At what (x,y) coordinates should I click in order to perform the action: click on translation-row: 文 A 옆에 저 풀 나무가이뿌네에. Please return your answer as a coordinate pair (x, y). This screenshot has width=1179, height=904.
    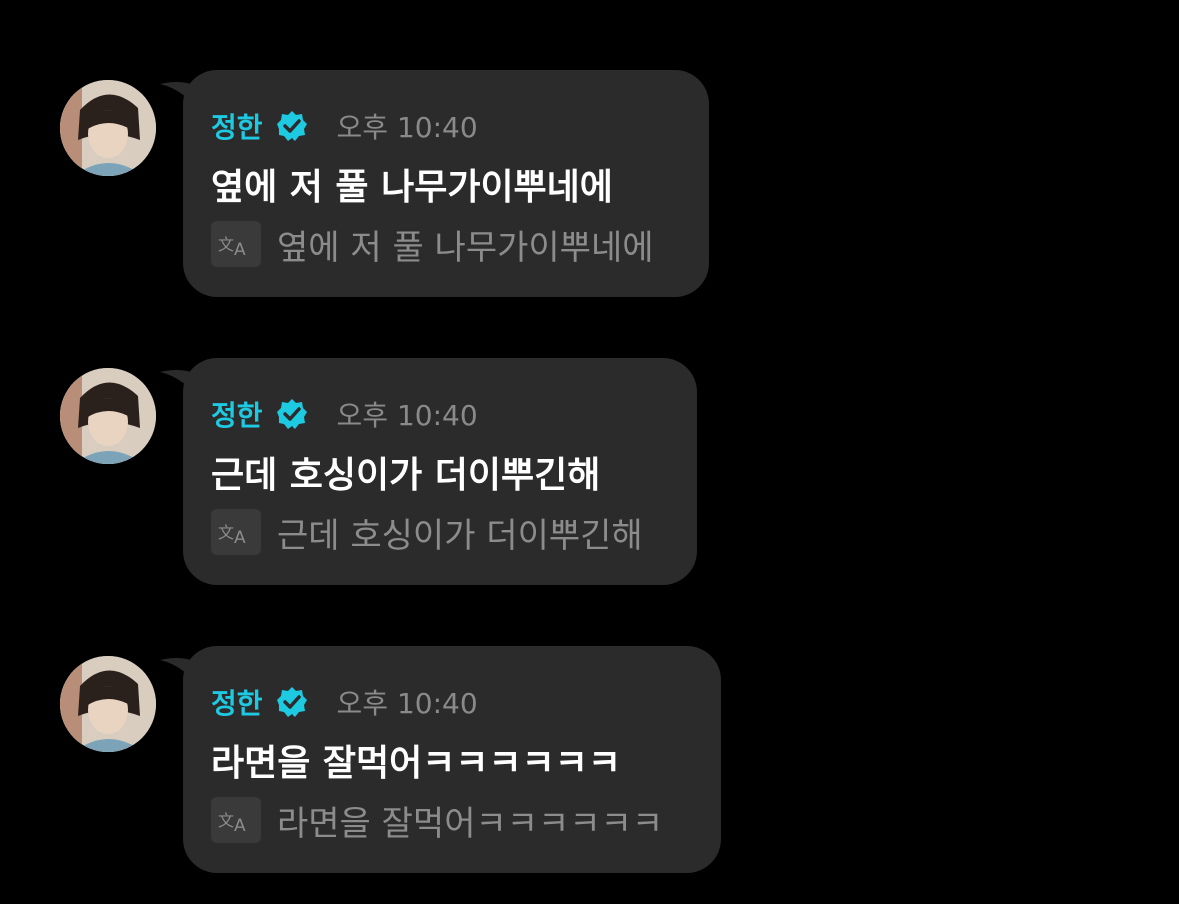
    Looking at the image, I should click on (432, 244).